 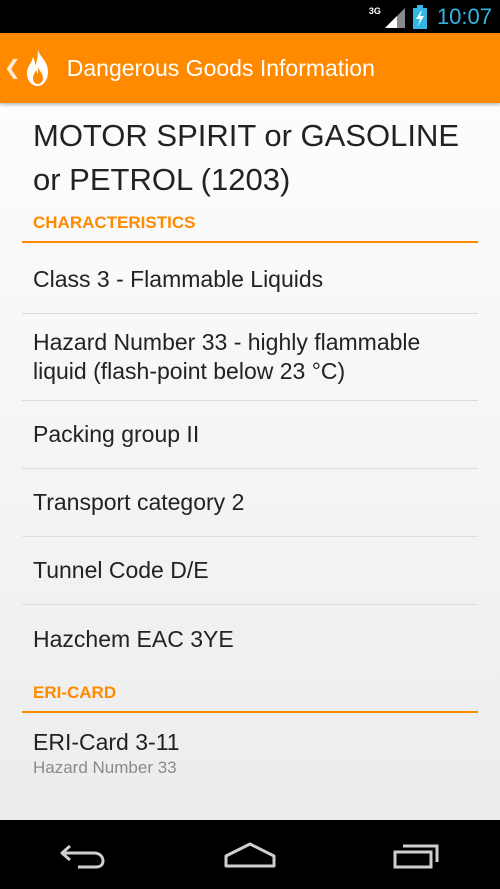 I want to click on recents-button, so click(x=417, y=855).